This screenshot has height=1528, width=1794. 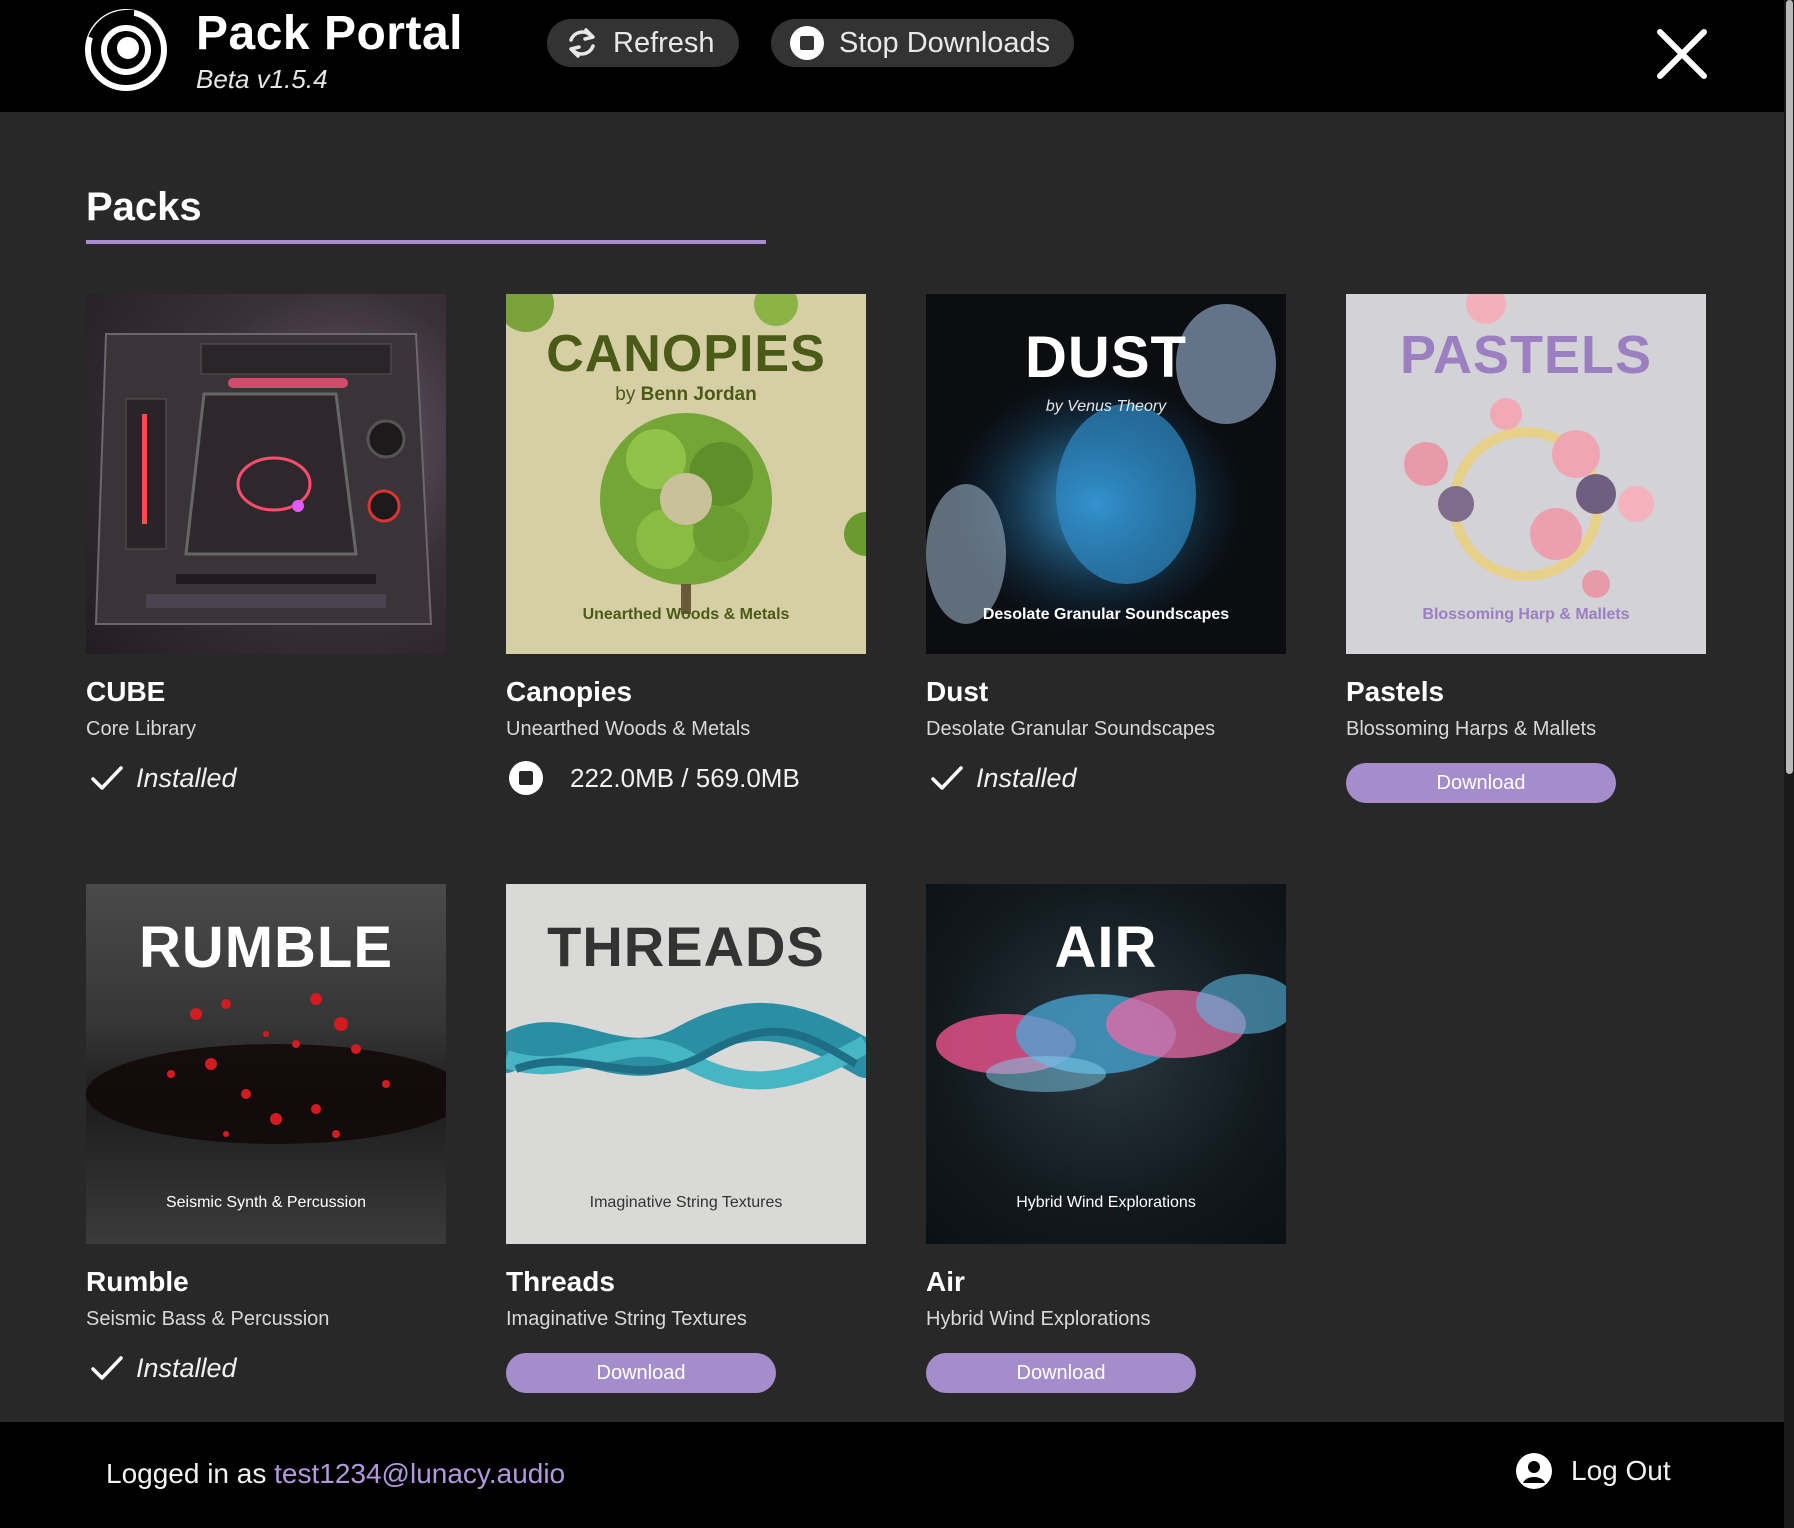 I want to click on cube-plugin-illustration, so click(x=263, y=479).